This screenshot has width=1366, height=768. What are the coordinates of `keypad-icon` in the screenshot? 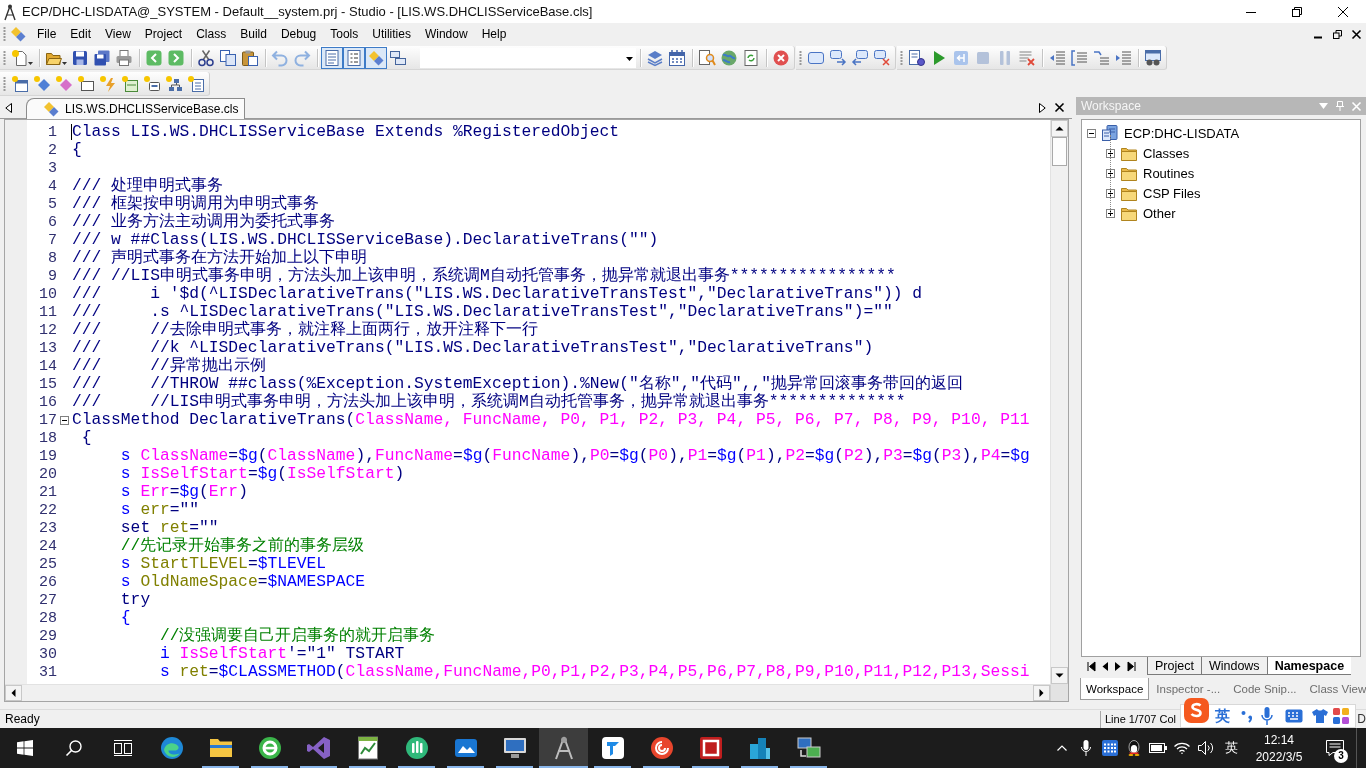 It's located at (1110, 748).